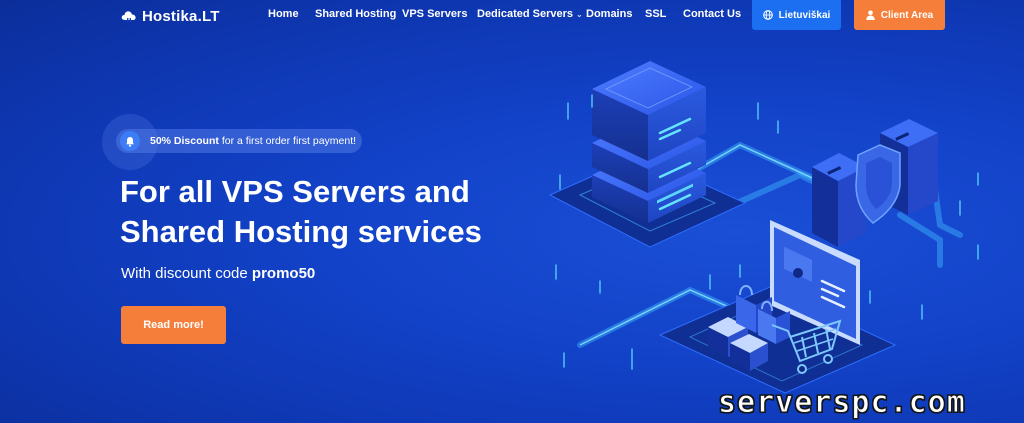 The image size is (1024, 423). I want to click on subtitle-prefix: With discount code, so click(184, 273).